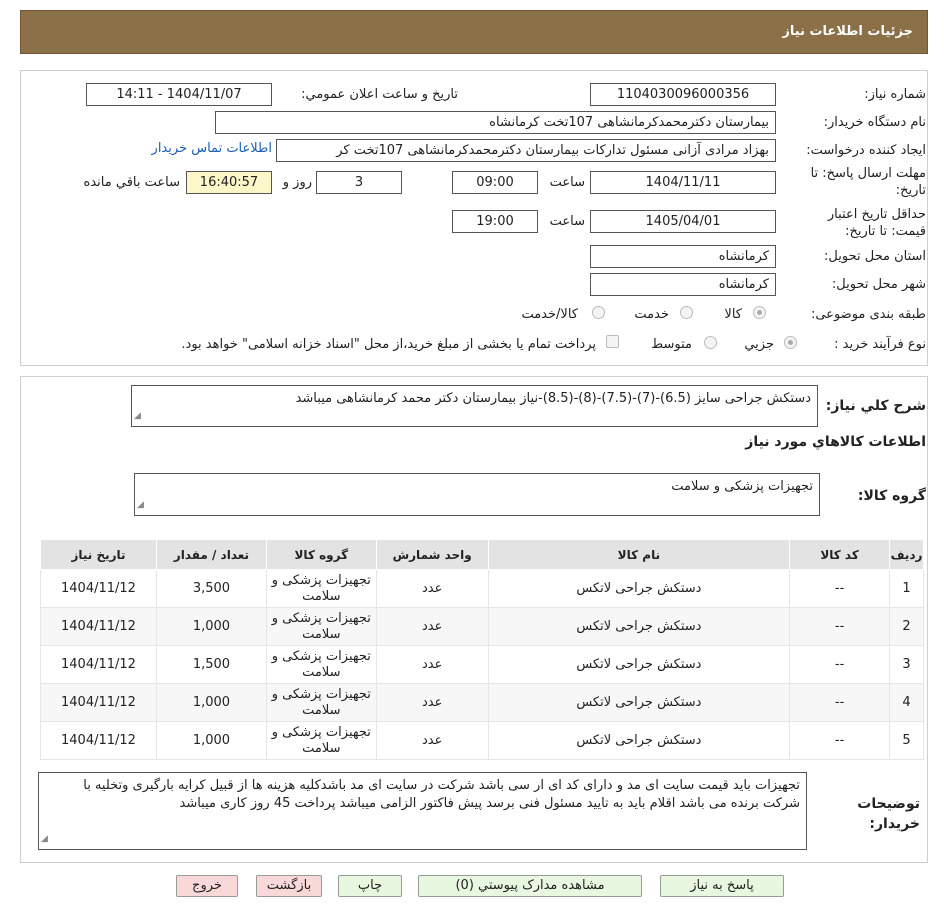 This screenshot has height=918, width=944. Describe the element at coordinates (790, 342) in the screenshot. I see `process-minor-radio` at that location.